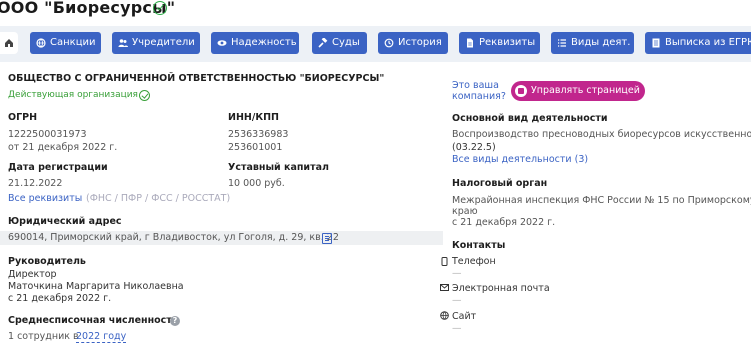  What do you see at coordinates (562, 43) in the screenshot?
I see `list-icon` at bounding box center [562, 43].